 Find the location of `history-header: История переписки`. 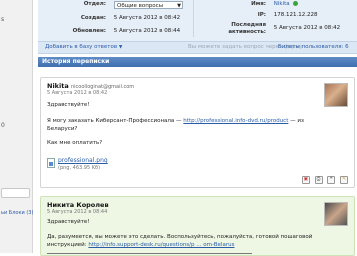

history-header: История переписки is located at coordinates (197, 62).